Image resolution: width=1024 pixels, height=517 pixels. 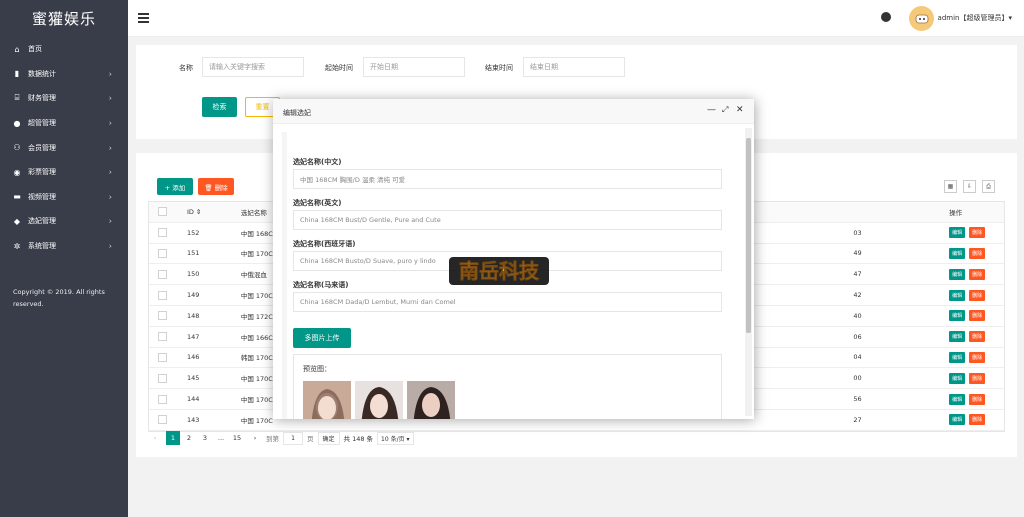 I want to click on tag-icon: ◆, so click(x=17, y=221).